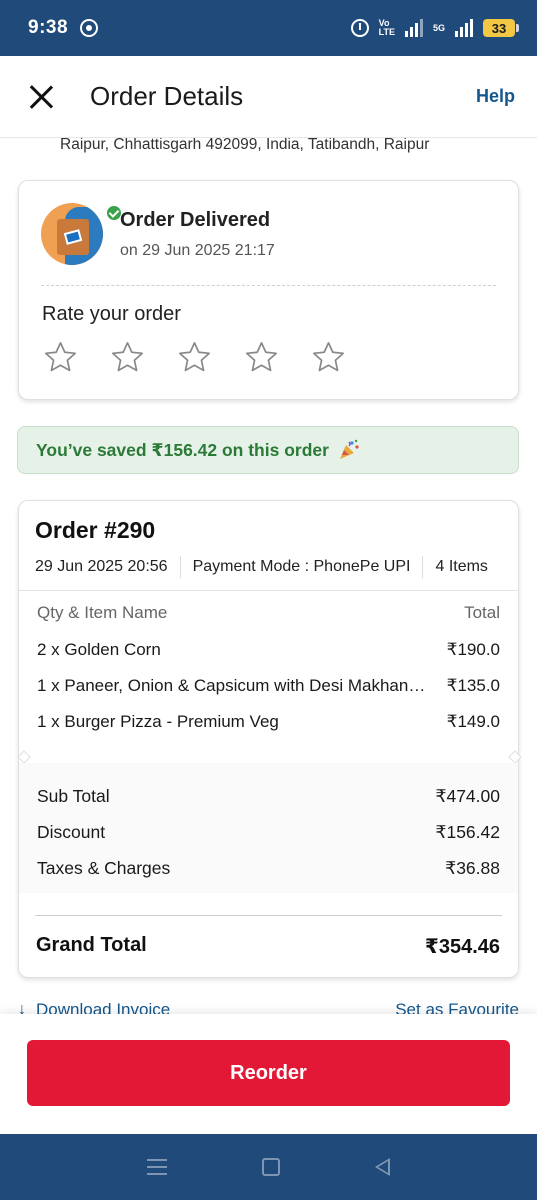  I want to click on subtotal-label: Sub Total, so click(73, 796).